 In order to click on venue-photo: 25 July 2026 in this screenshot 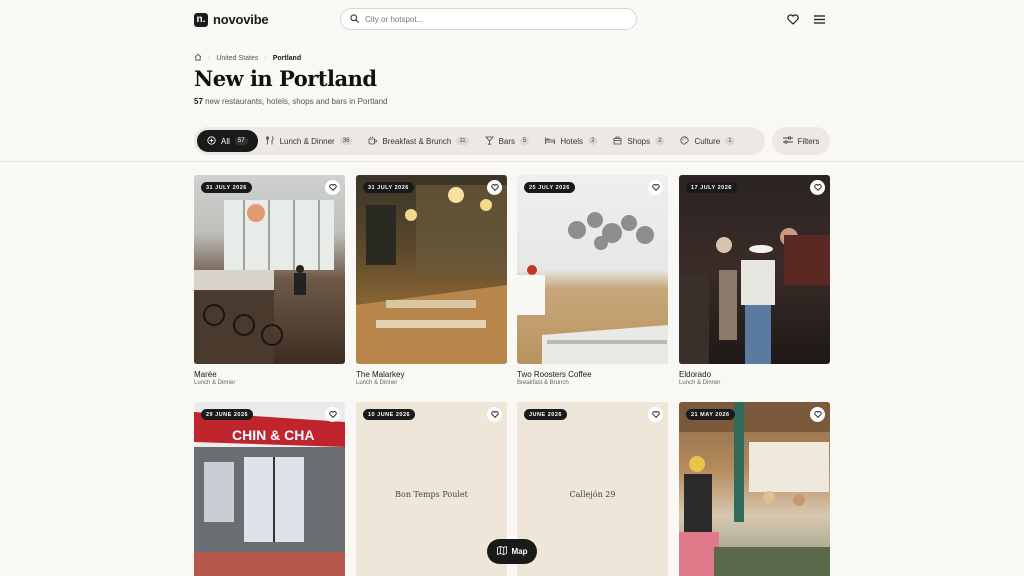, I will do `click(592, 269)`.